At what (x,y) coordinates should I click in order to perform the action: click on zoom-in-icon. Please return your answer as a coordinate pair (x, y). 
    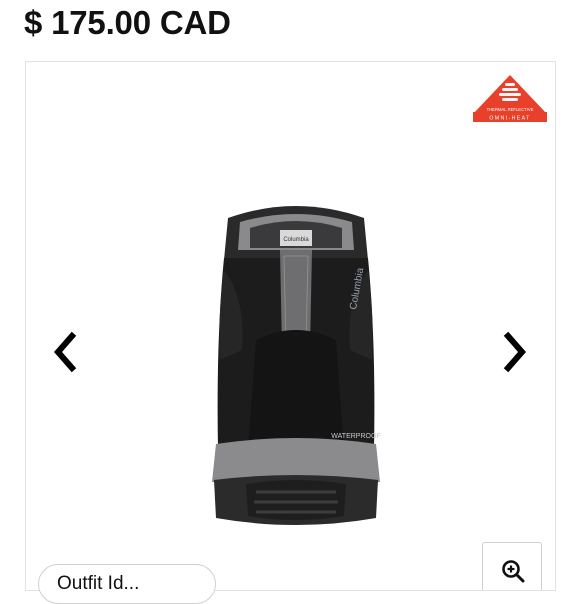
    Looking at the image, I should click on (513, 571).